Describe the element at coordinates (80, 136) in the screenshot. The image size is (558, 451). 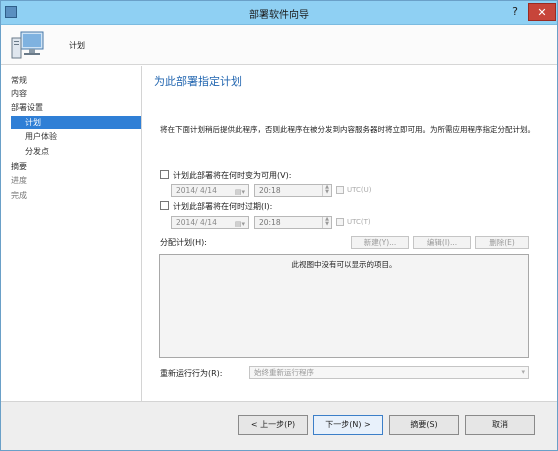
I see `nav-item-user-experience: 用户体验` at that location.